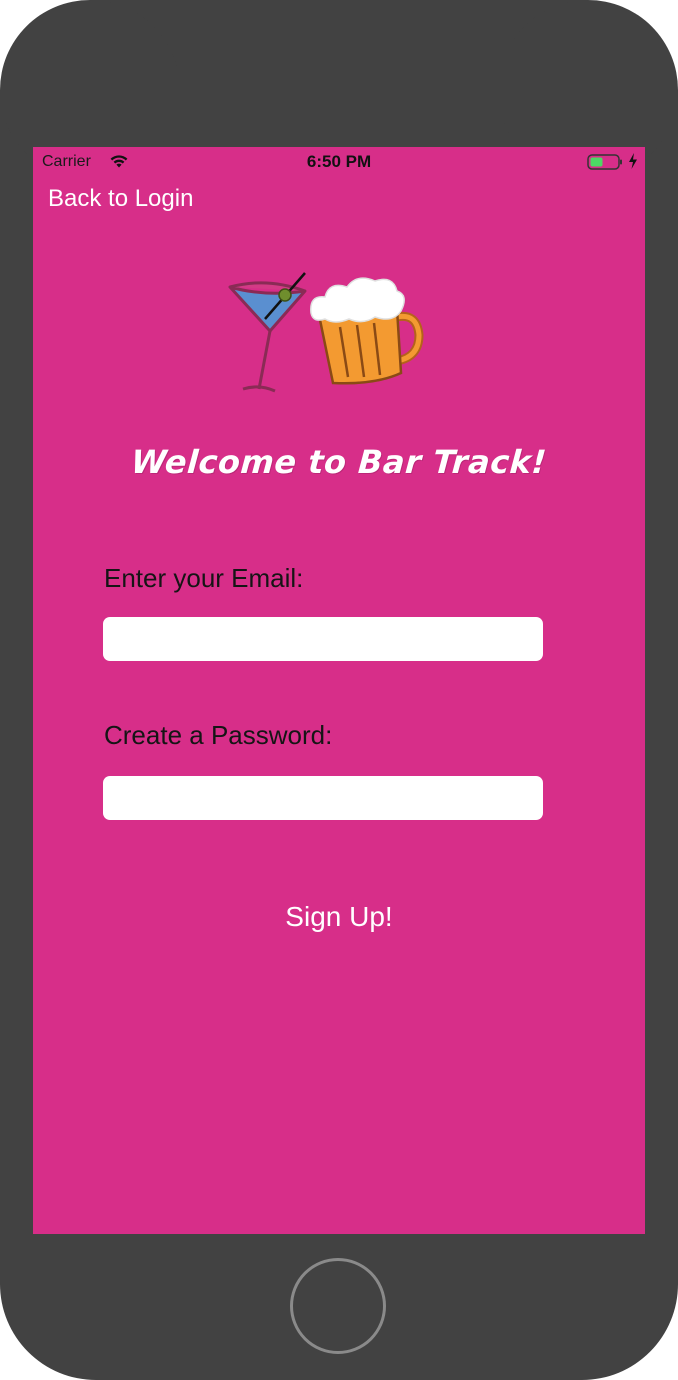 The width and height of the screenshot is (678, 1380). Describe the element at coordinates (90, 90) in the screenshot. I see `device-top-left-corner` at that location.